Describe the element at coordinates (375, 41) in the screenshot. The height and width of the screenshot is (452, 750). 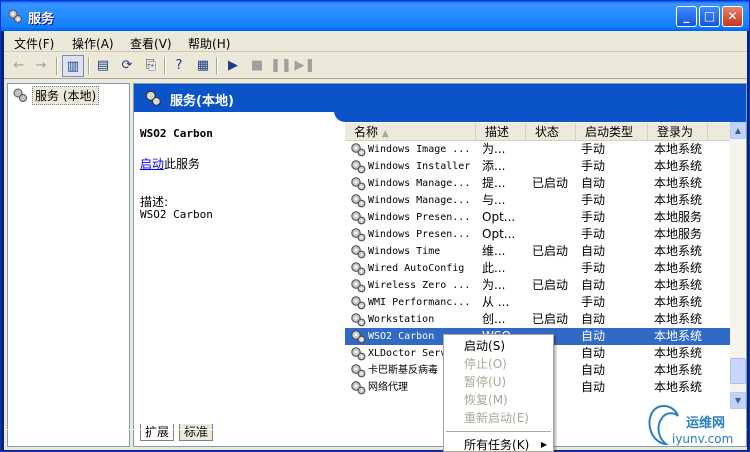
I see `menu-bar: 文件(F) 操作(A) 查看(V) 帮助(H)` at that location.